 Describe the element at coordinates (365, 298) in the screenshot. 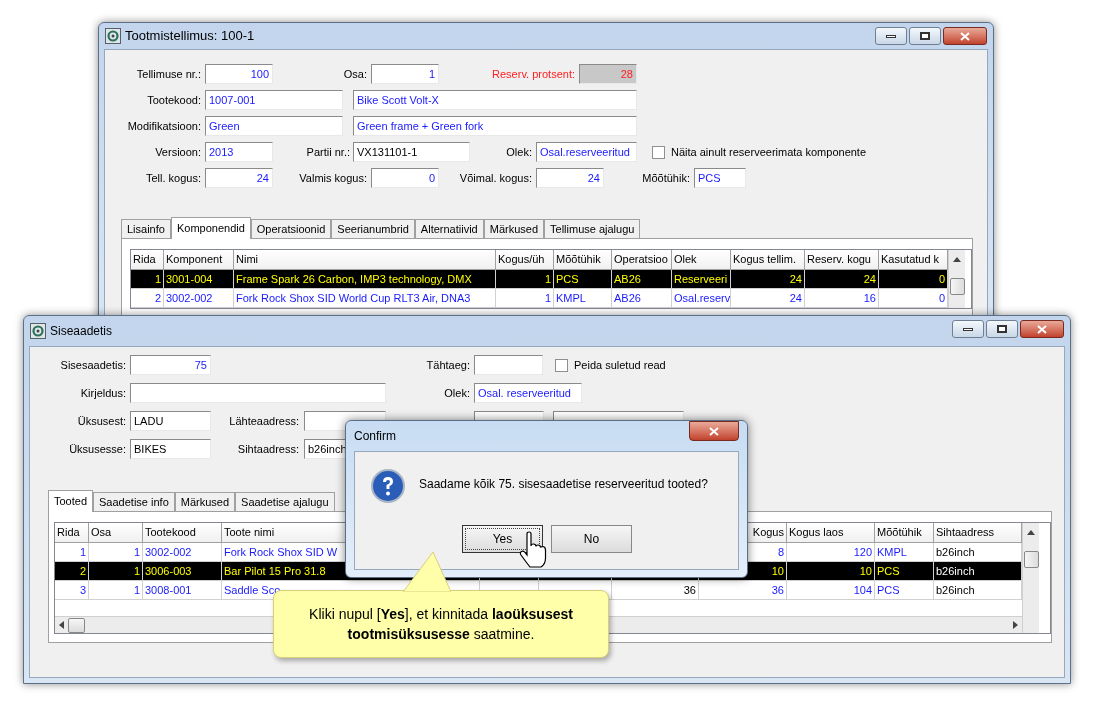

I see `table-cell: Fork Rock Shox SID World Cup RLT3 Air, DNA3` at that location.